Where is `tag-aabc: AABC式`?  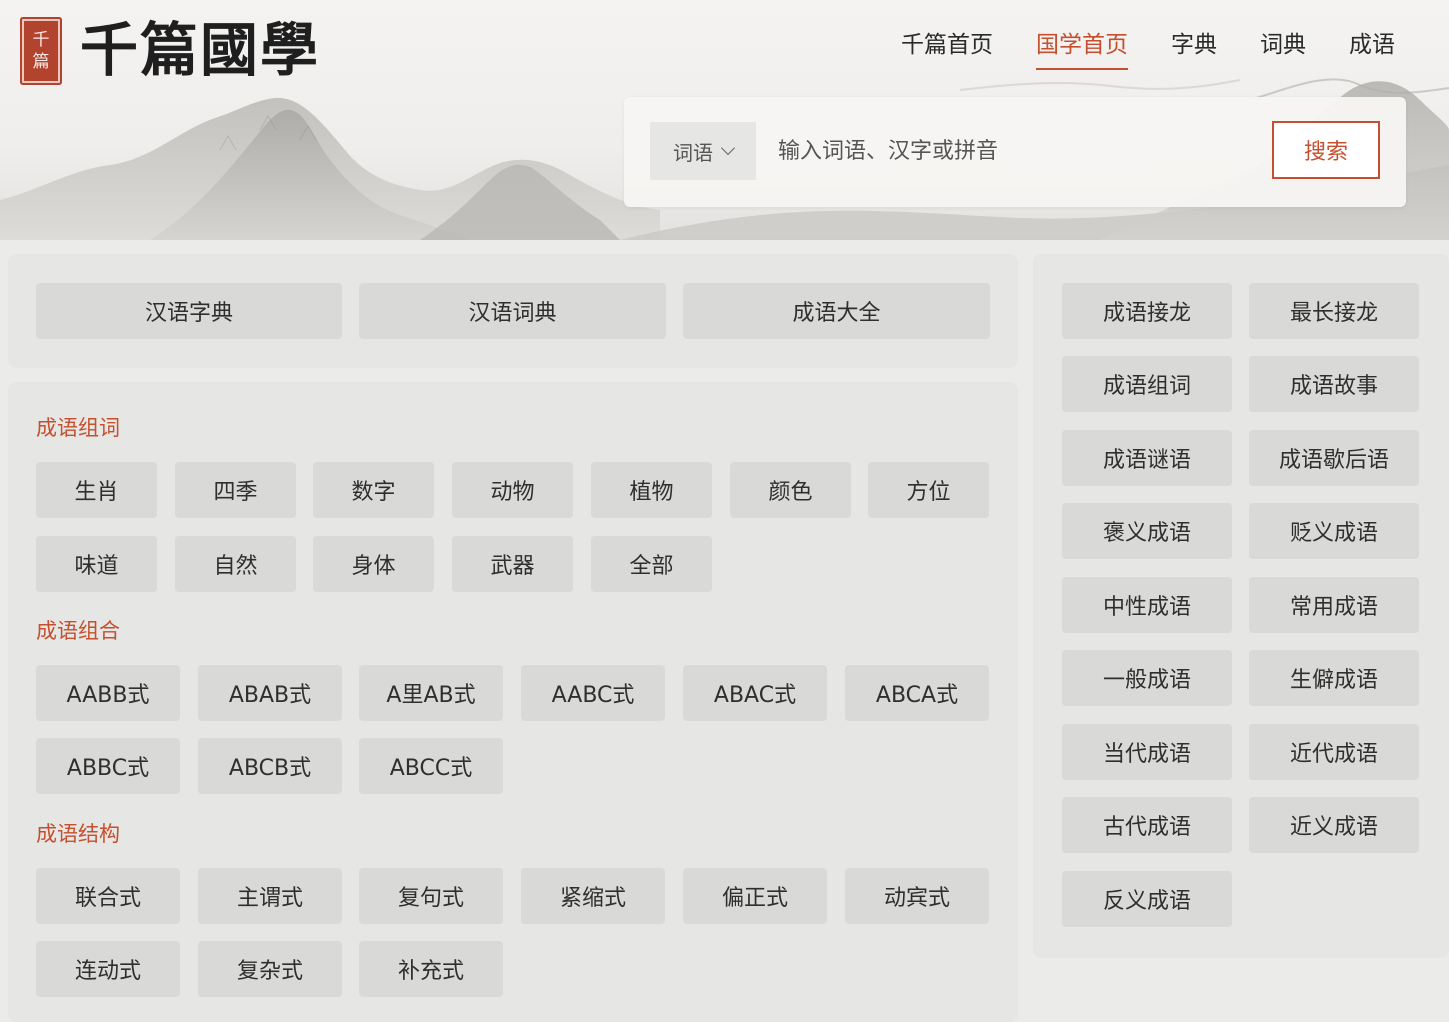
tag-aabc: AABC式 is located at coordinates (593, 693).